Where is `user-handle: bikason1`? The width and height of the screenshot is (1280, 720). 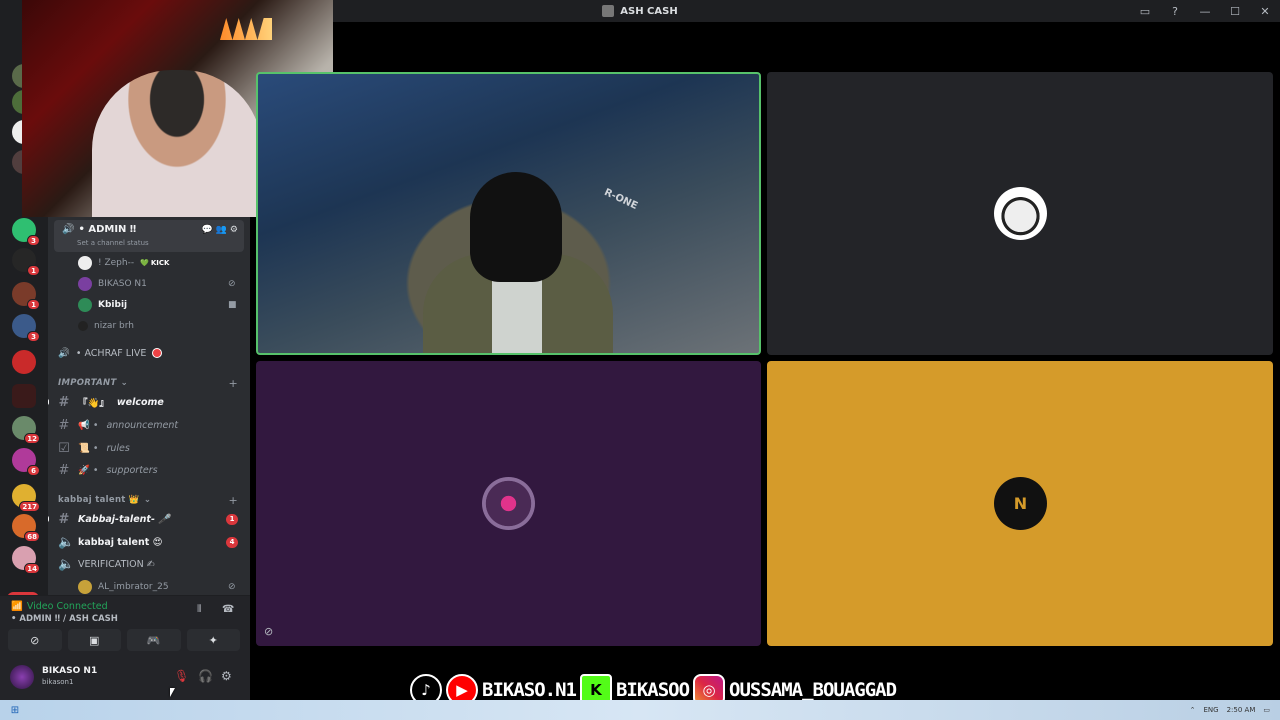
user-handle: bikason1 is located at coordinates (58, 682).